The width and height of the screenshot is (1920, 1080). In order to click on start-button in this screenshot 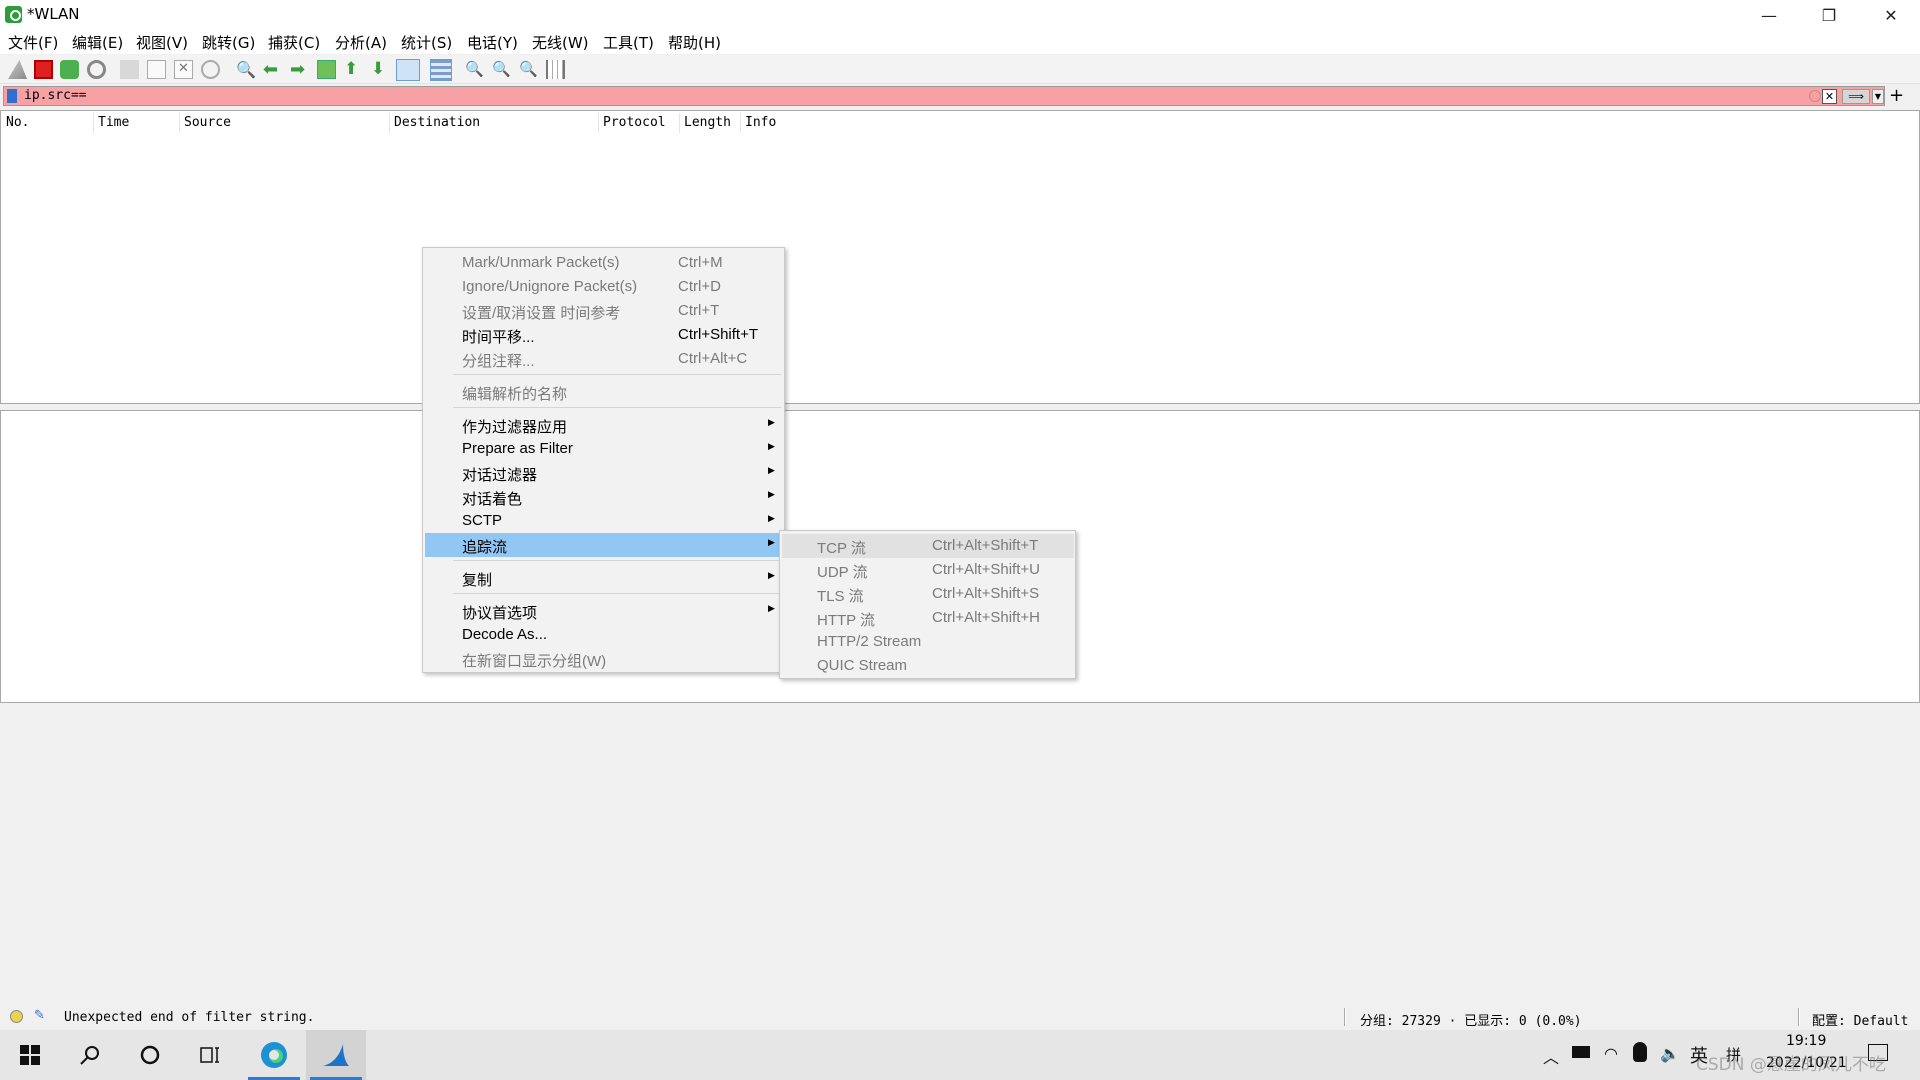, I will do `click(30, 1055)`.